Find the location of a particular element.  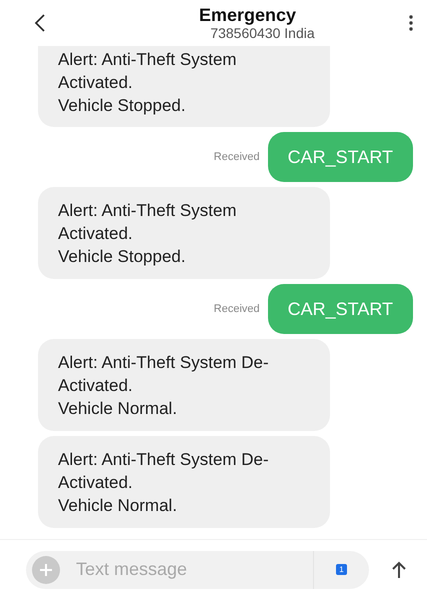

send-button is located at coordinates (399, 569).